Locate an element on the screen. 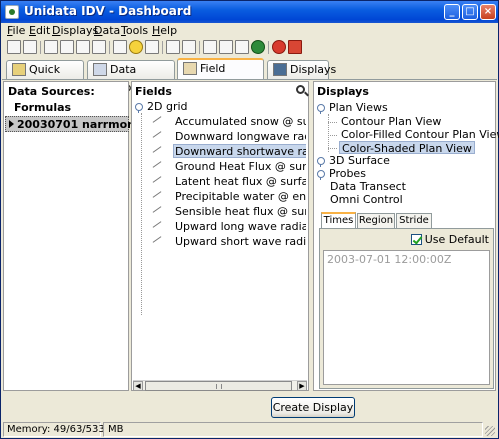 The width and height of the screenshot is (499, 439). check-icon is located at coordinates (210, 47).